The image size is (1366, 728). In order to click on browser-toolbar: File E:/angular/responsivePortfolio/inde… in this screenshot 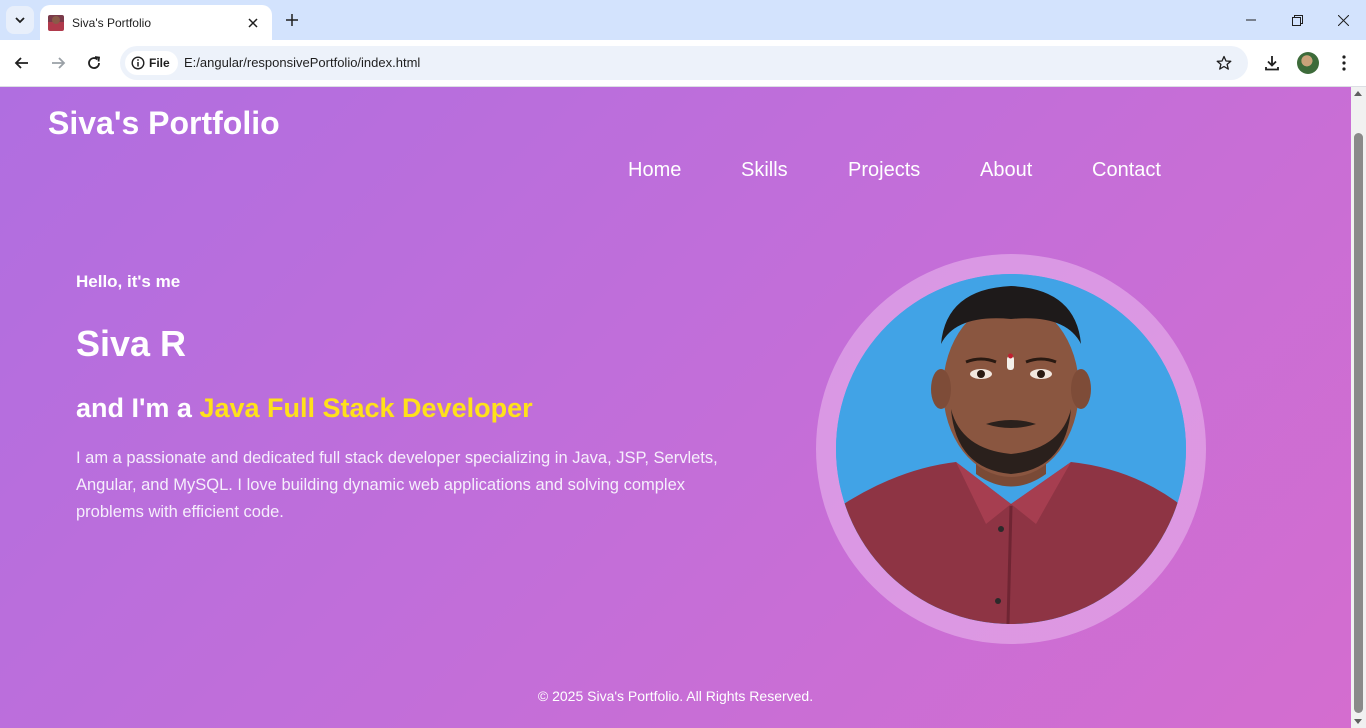, I will do `click(683, 63)`.